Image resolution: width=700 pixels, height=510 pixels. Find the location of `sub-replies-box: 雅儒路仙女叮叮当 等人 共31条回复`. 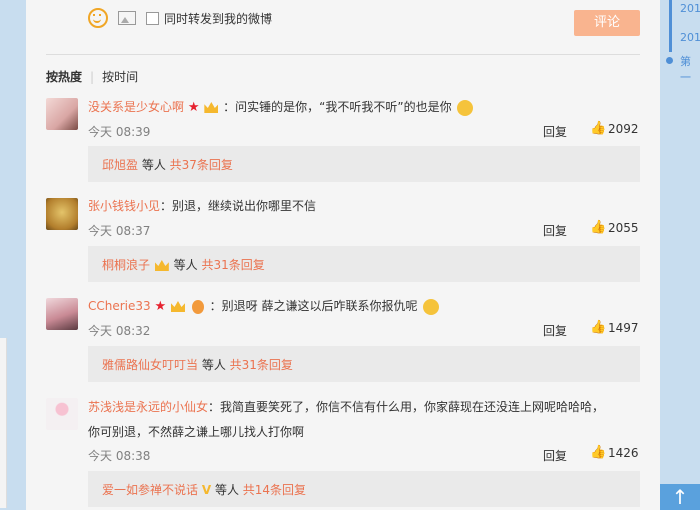

sub-replies-box: 雅儒路仙女叮叮当 等人 共31条回复 is located at coordinates (364, 364).